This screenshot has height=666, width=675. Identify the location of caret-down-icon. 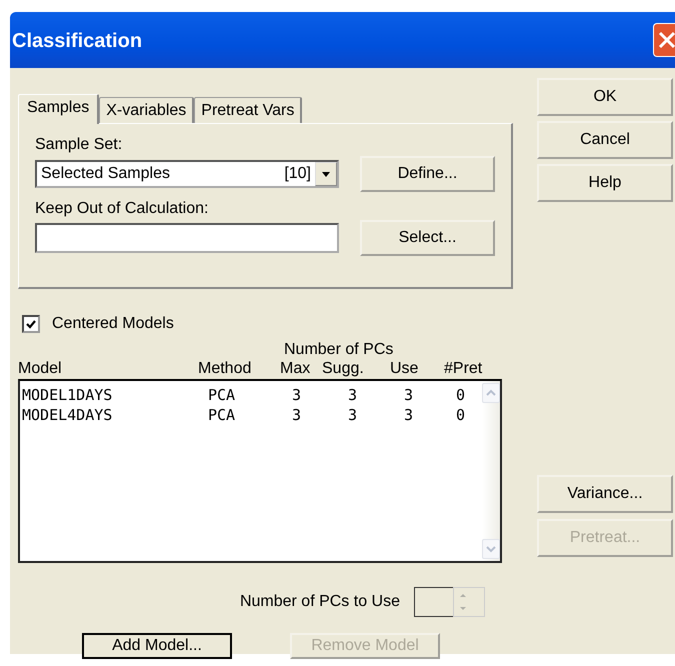
(491, 549).